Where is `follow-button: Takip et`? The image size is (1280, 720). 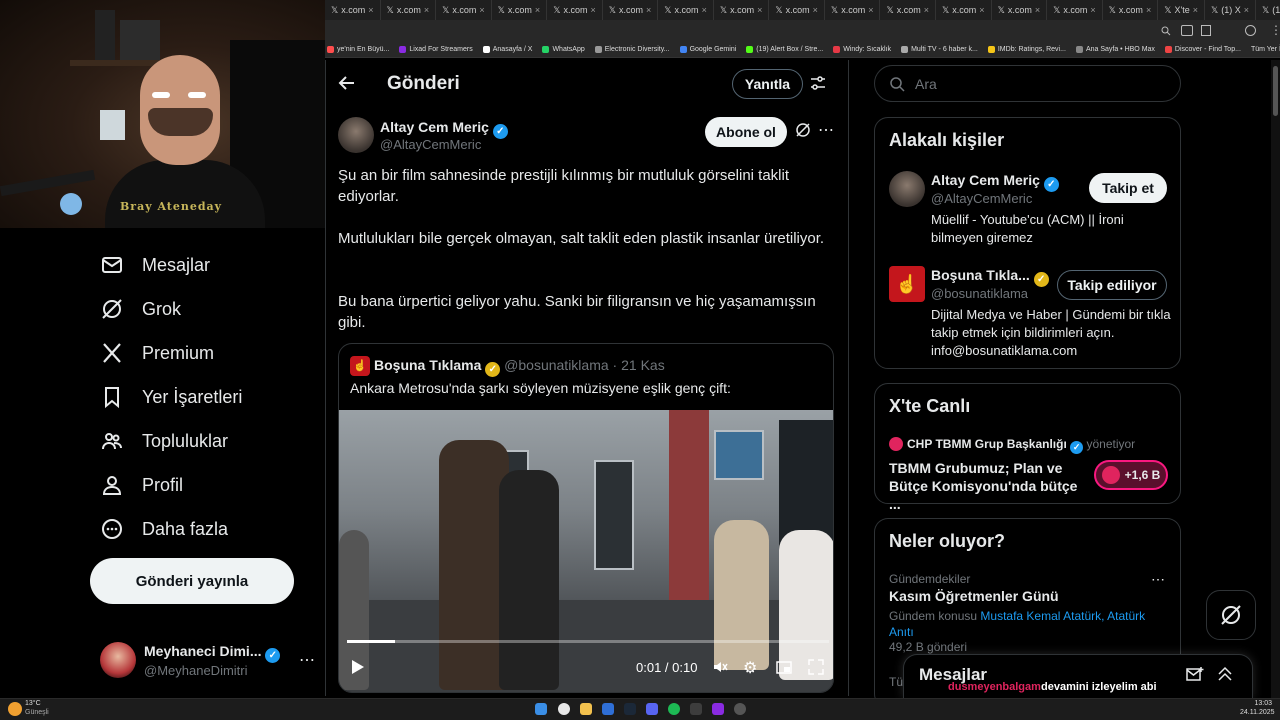
follow-button: Takip et is located at coordinates (1128, 188).